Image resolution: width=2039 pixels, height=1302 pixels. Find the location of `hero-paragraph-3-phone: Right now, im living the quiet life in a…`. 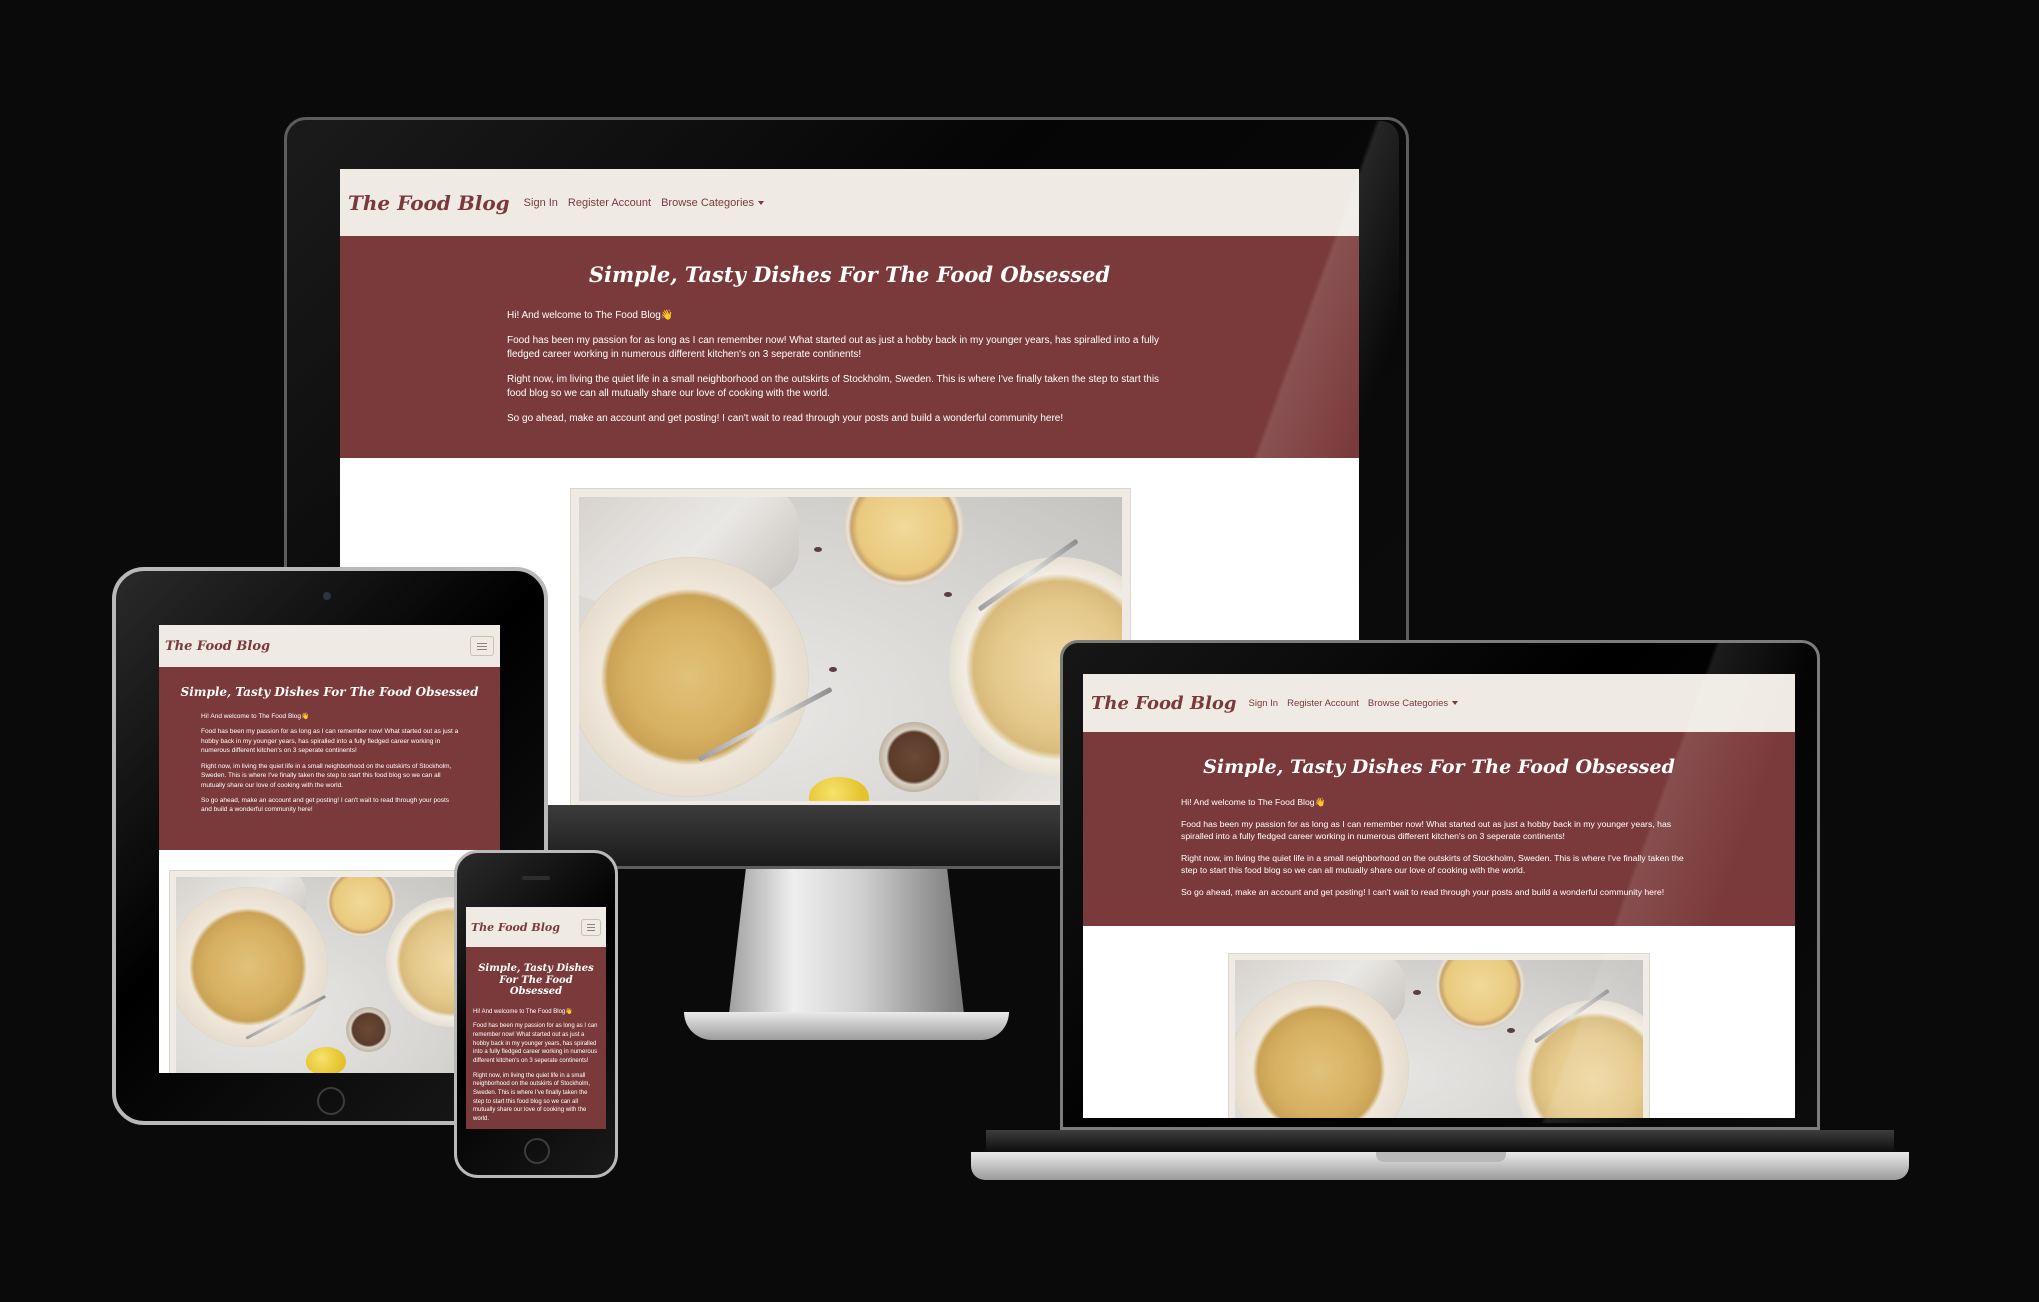

hero-paragraph-3-phone: Right now, im living the quiet life in a… is located at coordinates (532, 1097).